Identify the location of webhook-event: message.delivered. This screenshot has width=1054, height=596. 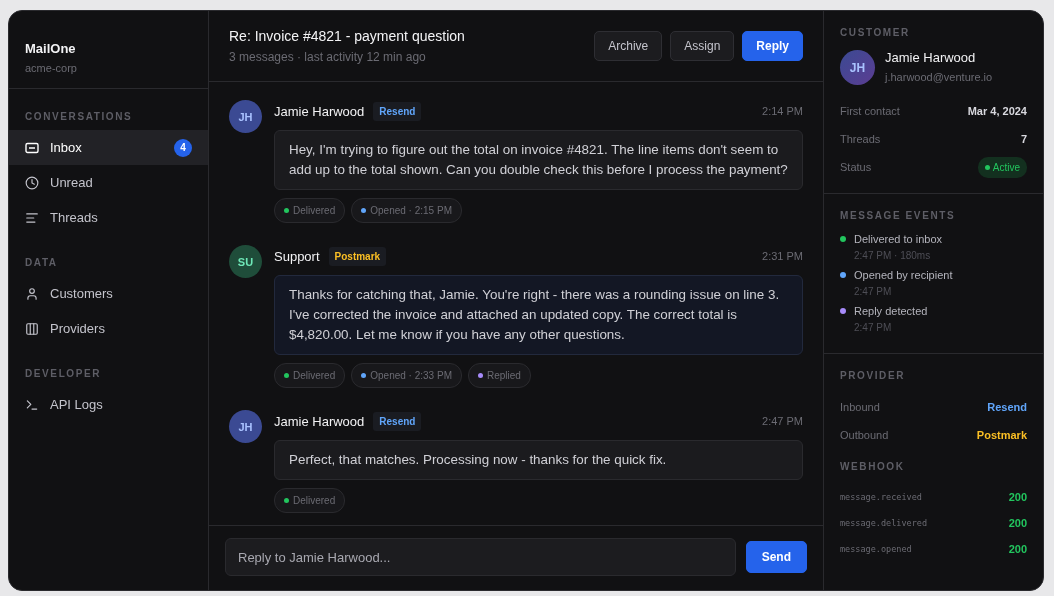
(883, 523).